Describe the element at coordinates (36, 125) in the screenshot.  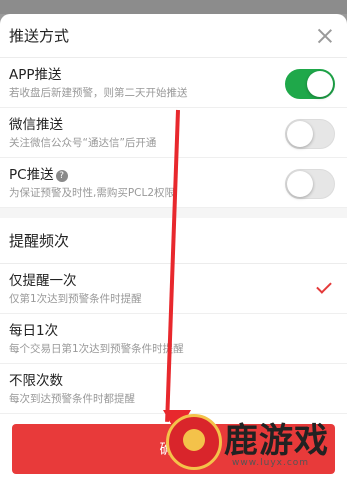
I see `push-title: 微信推送` at that location.